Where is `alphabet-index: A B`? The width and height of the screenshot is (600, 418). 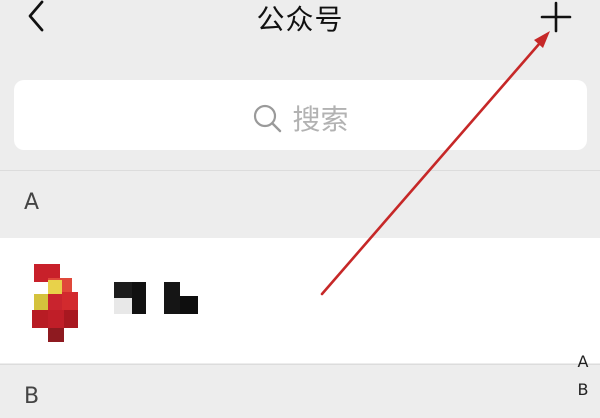 alphabet-index: A B is located at coordinates (583, 376).